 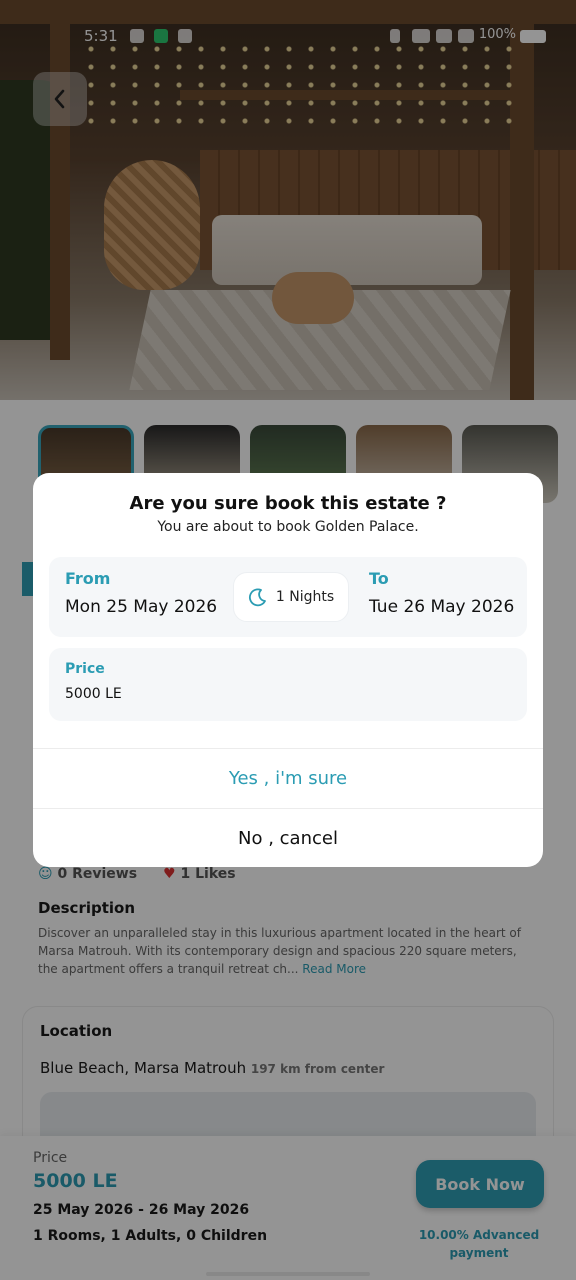 I want to click on nights-count: 1 Nights, so click(x=305, y=597).